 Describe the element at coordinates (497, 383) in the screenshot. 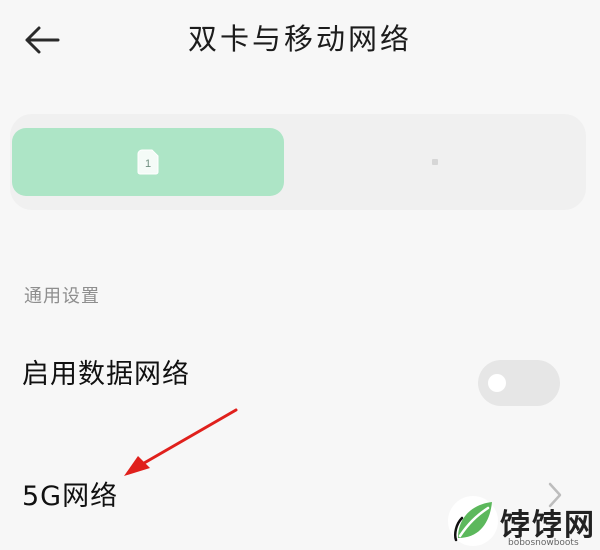

I see `toggle-knob` at that location.